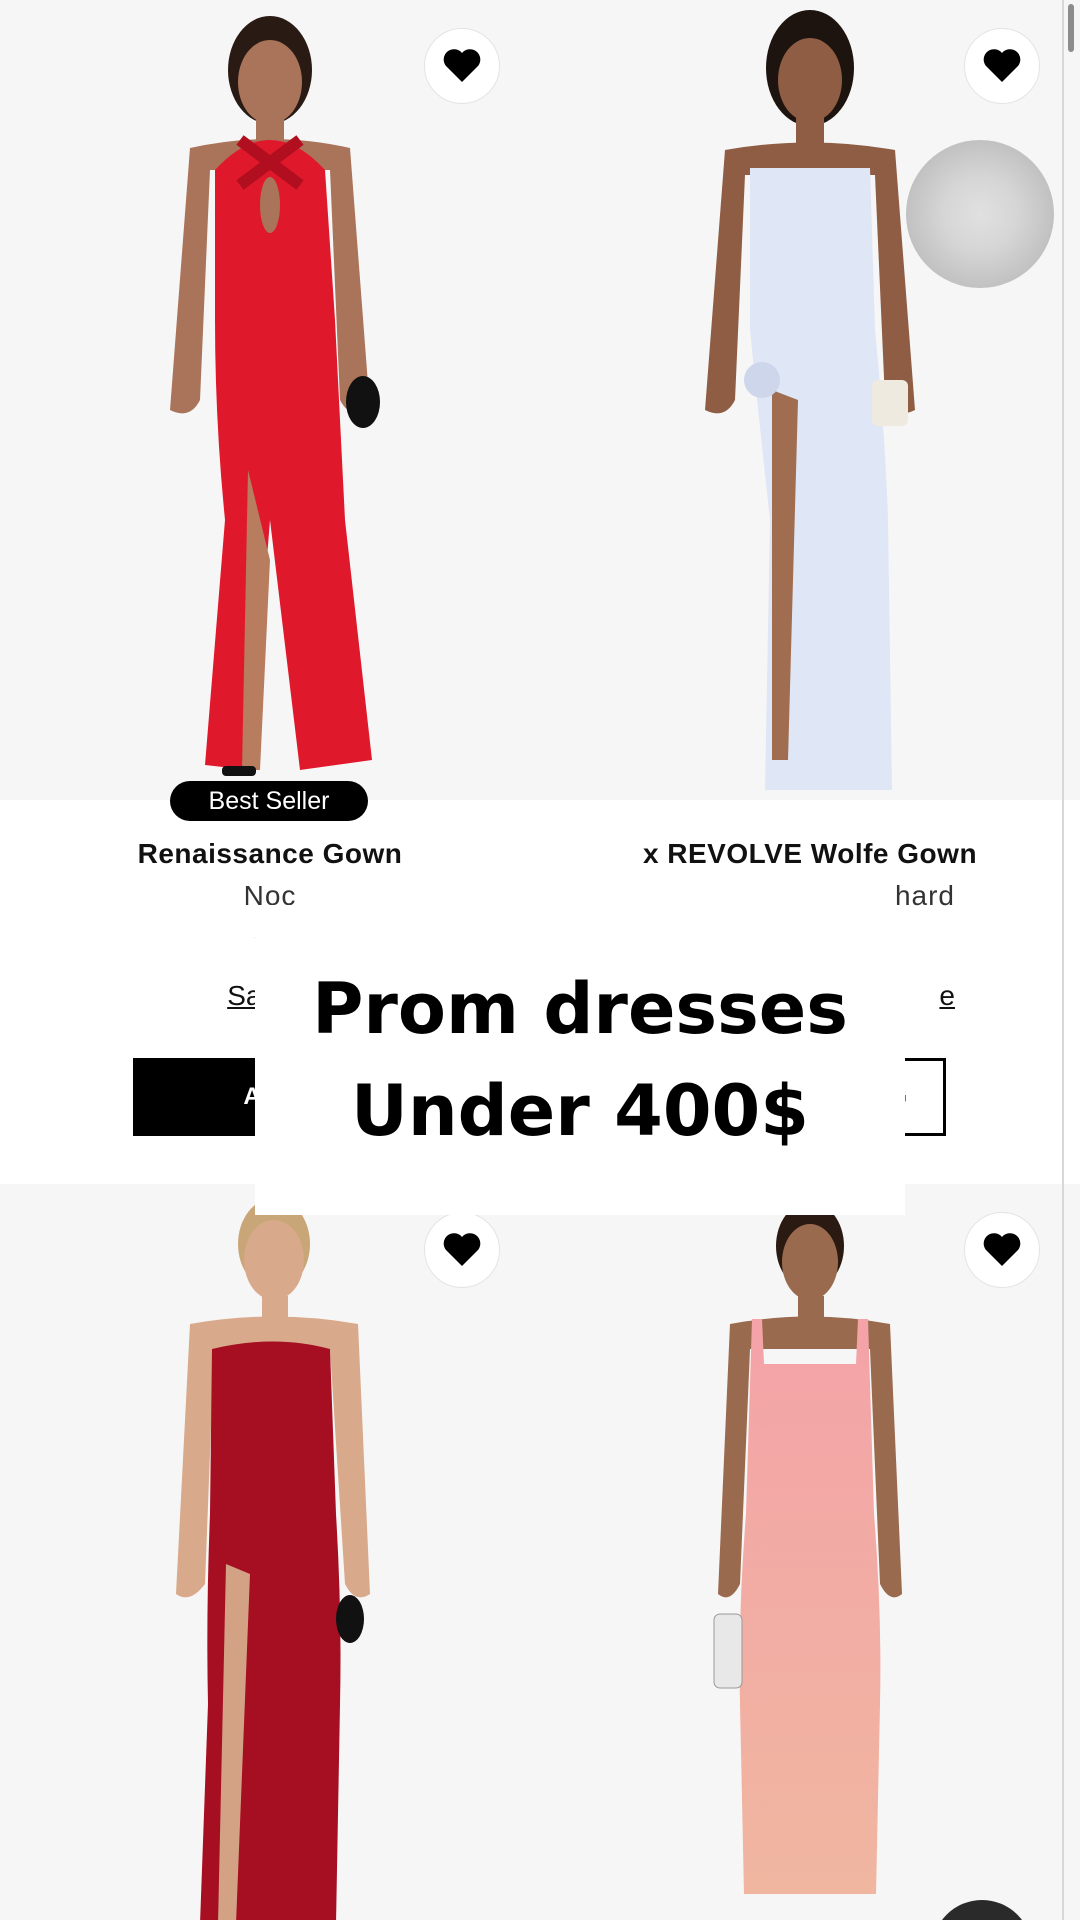 The image size is (1080, 1920). I want to click on product-name: x REVOLVE Wolfe Gown, so click(810, 854).